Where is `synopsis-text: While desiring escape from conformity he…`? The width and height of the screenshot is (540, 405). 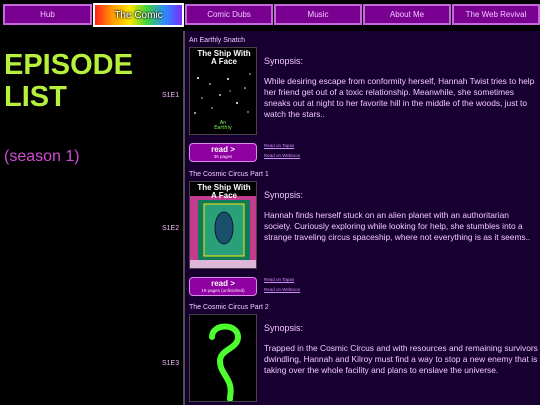
synopsis-text: While desiring escape from conformity he… is located at coordinates (399, 97).